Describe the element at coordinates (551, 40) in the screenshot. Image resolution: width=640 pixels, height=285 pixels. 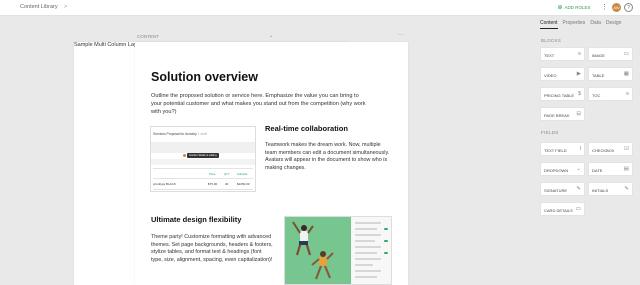
I see `blocks-section-label: BLOCKS` at that location.